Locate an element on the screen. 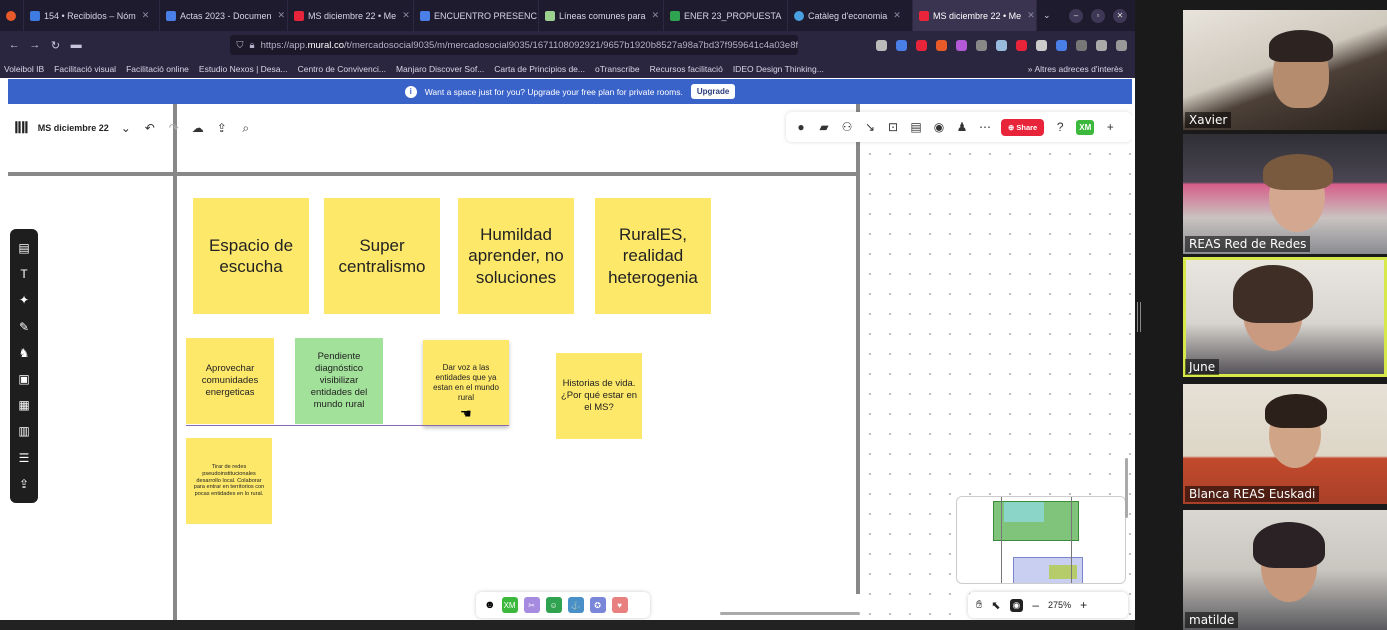 The height and width of the screenshot is (630, 1387). panel-resize-handle is located at coordinates (1139, 317).